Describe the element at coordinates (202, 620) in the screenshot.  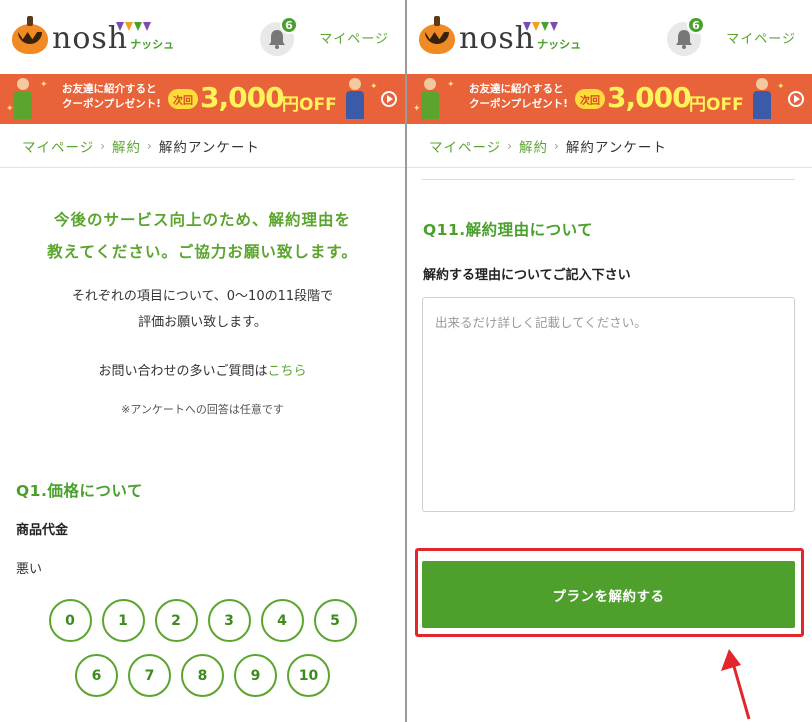
I see `rating-row-1: 0 1 2 3 4 5` at that location.